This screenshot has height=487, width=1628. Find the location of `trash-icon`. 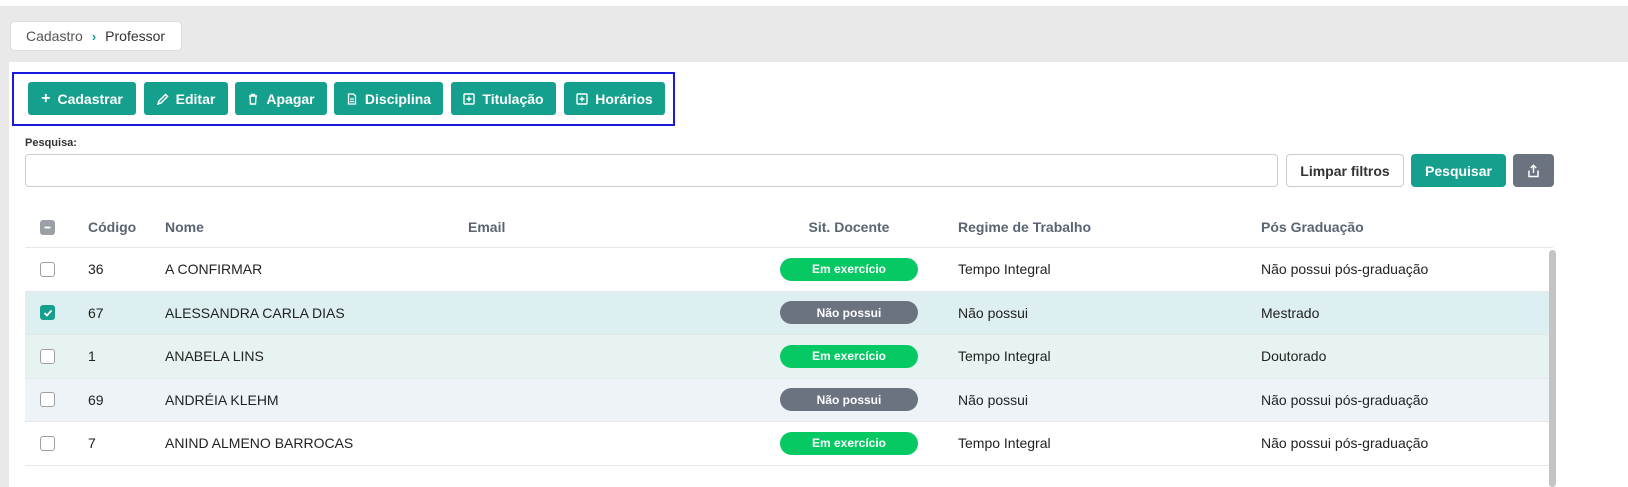

trash-icon is located at coordinates (253, 99).